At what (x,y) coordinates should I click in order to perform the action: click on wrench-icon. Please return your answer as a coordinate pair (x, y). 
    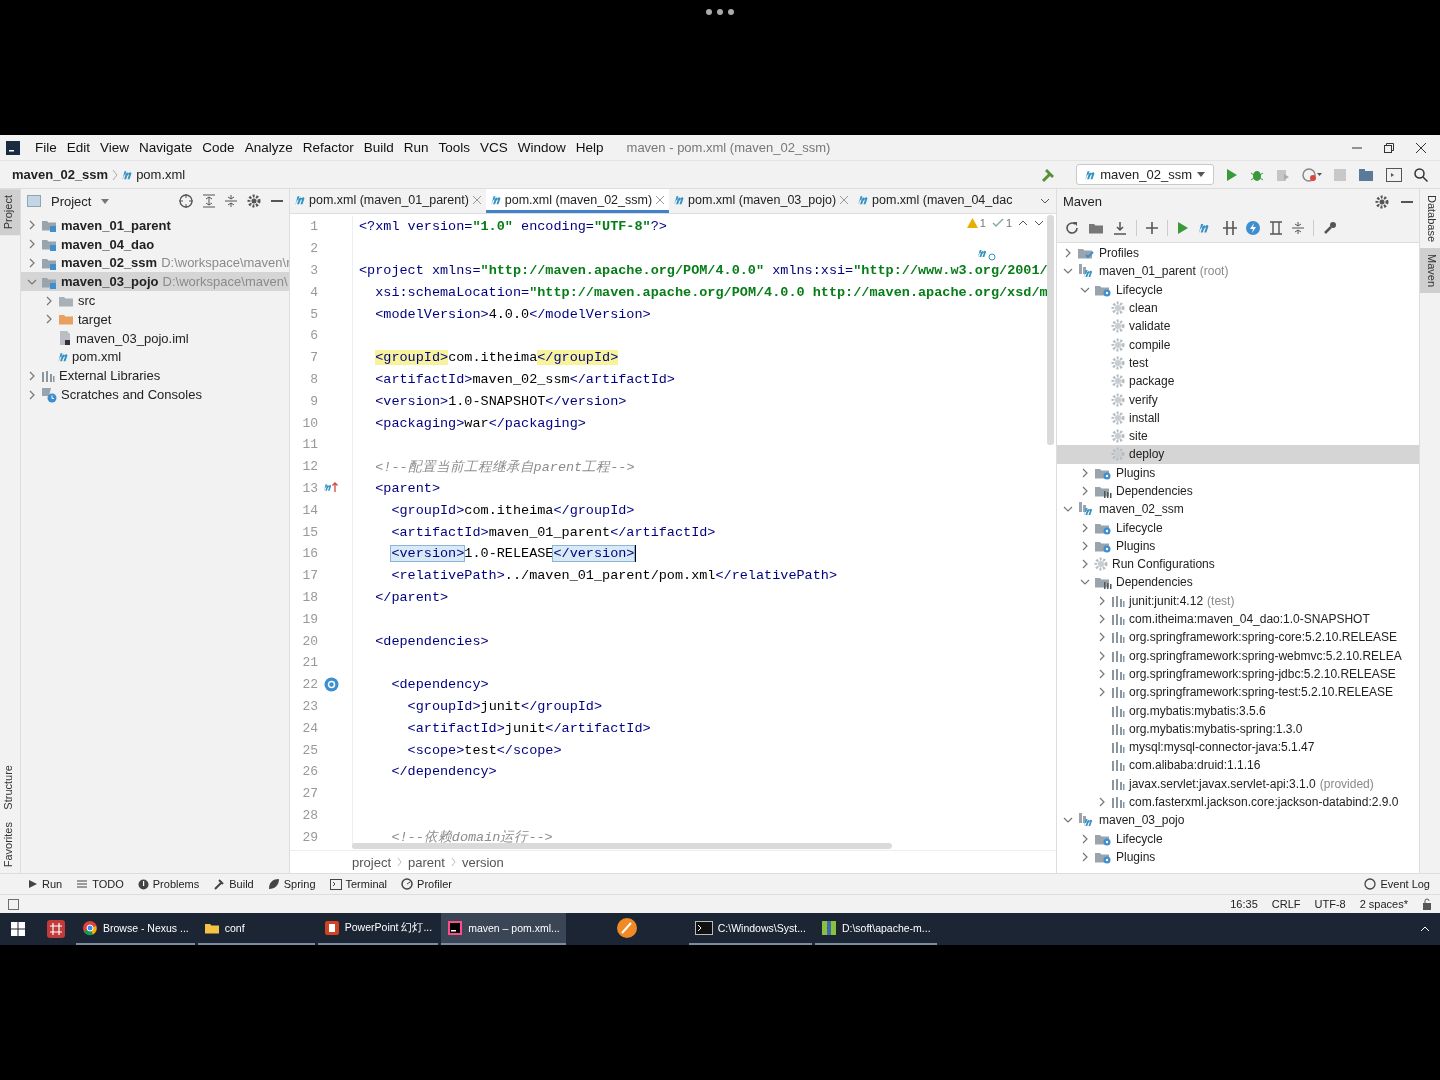
    Looking at the image, I should click on (1330, 228).